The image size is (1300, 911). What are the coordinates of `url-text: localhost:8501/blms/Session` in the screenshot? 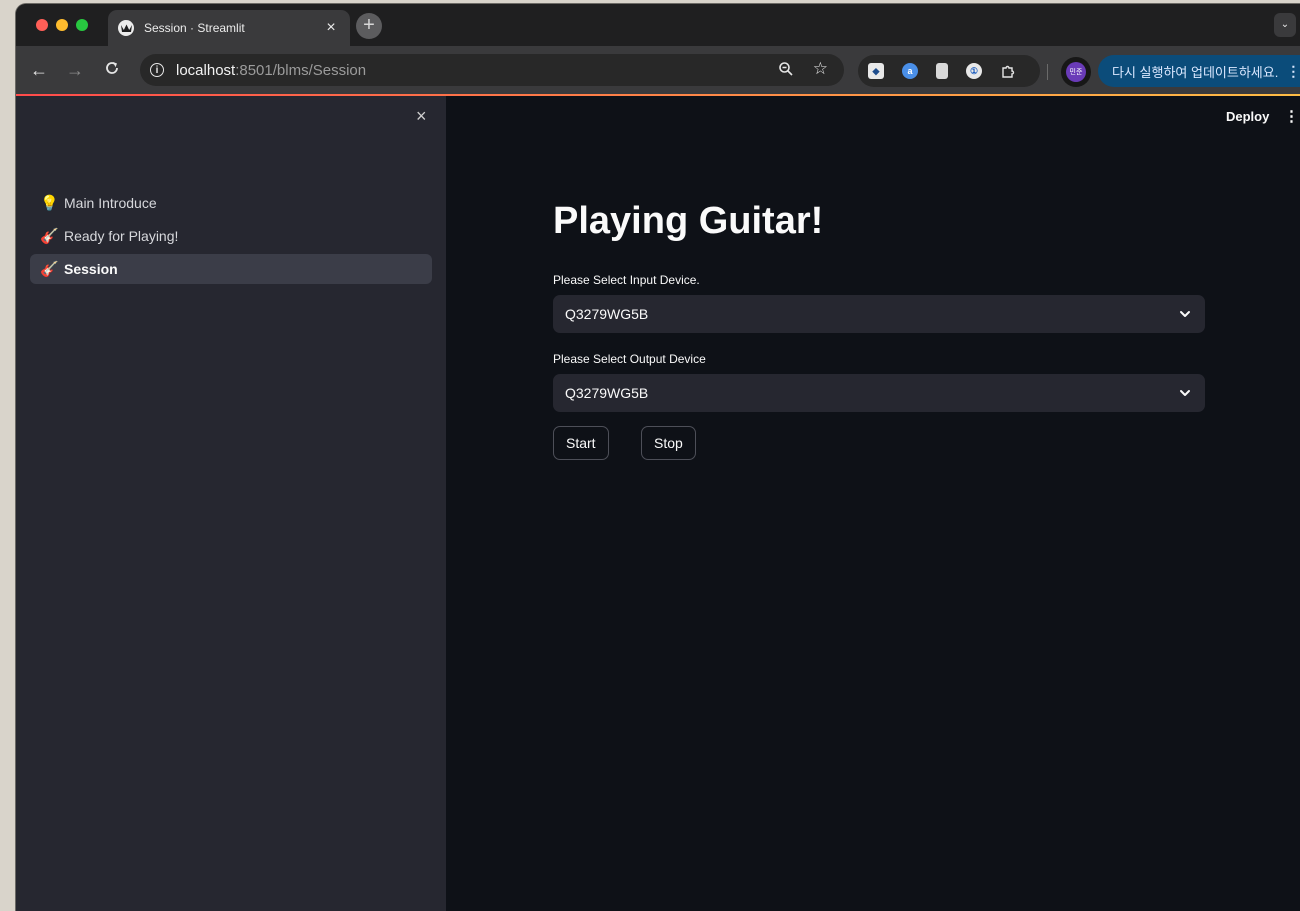 It's located at (271, 70).